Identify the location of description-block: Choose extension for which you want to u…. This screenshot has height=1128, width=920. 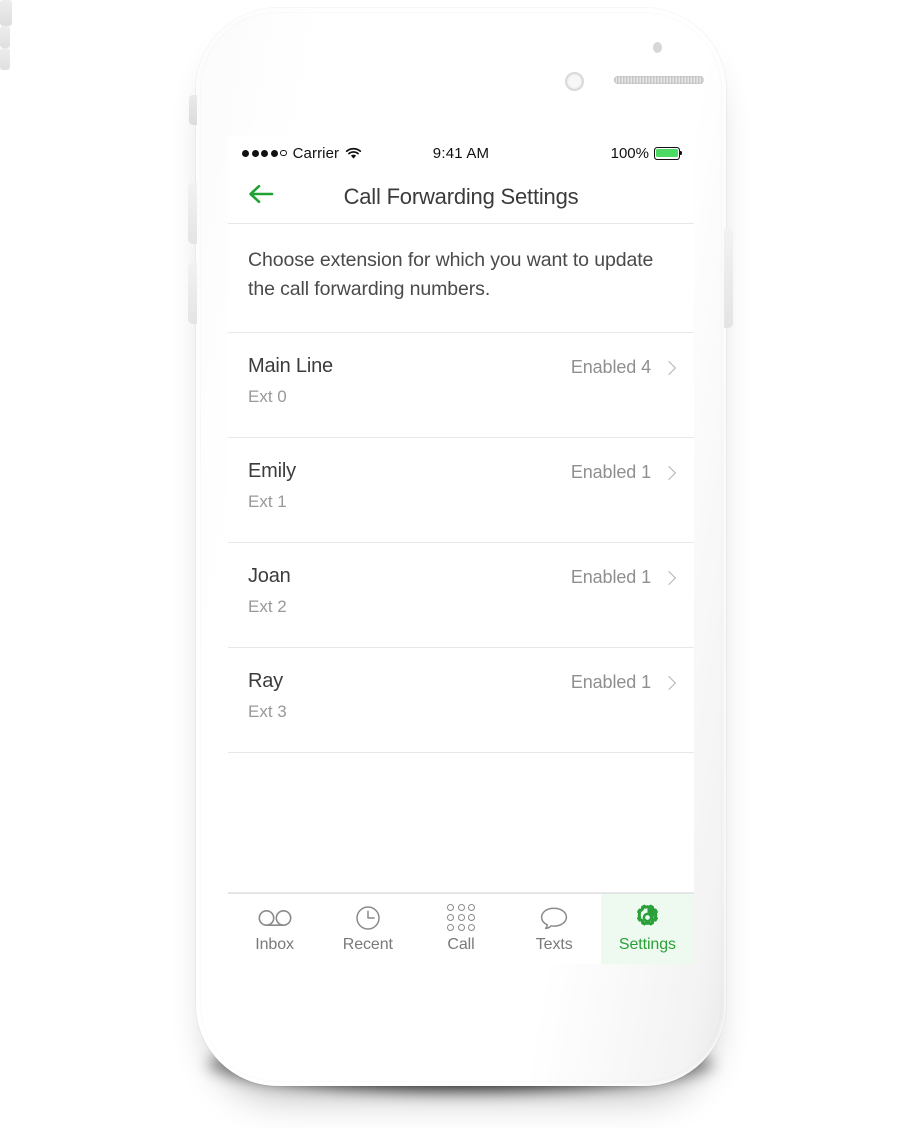
(461, 278).